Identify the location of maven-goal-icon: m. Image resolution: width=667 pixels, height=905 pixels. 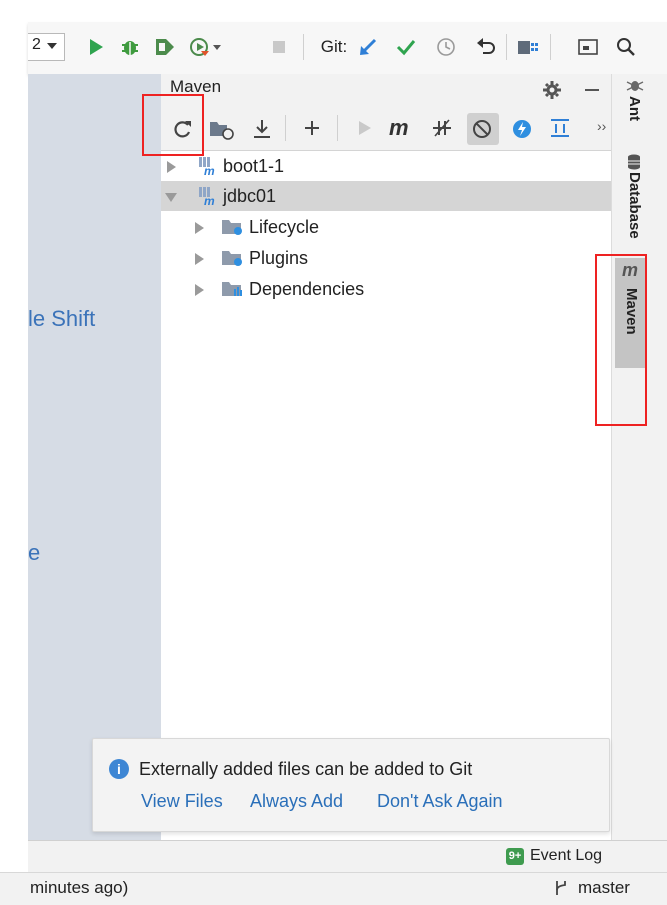
(399, 128).